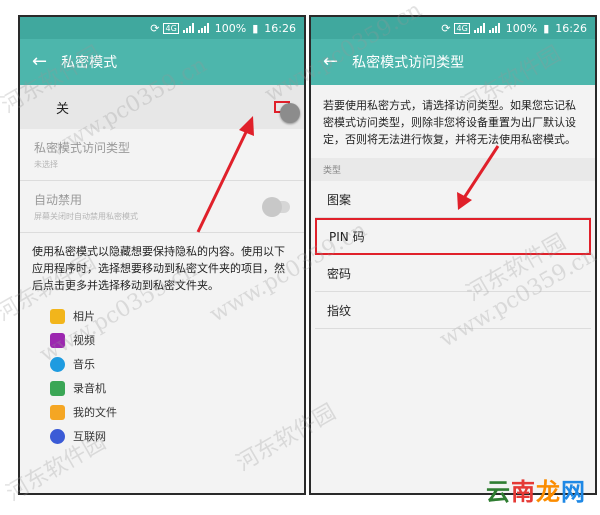 This screenshot has height=515, width=600. I want to click on setting-subtitle: 屏幕关闭时自动禁用私密模式, so click(86, 216).